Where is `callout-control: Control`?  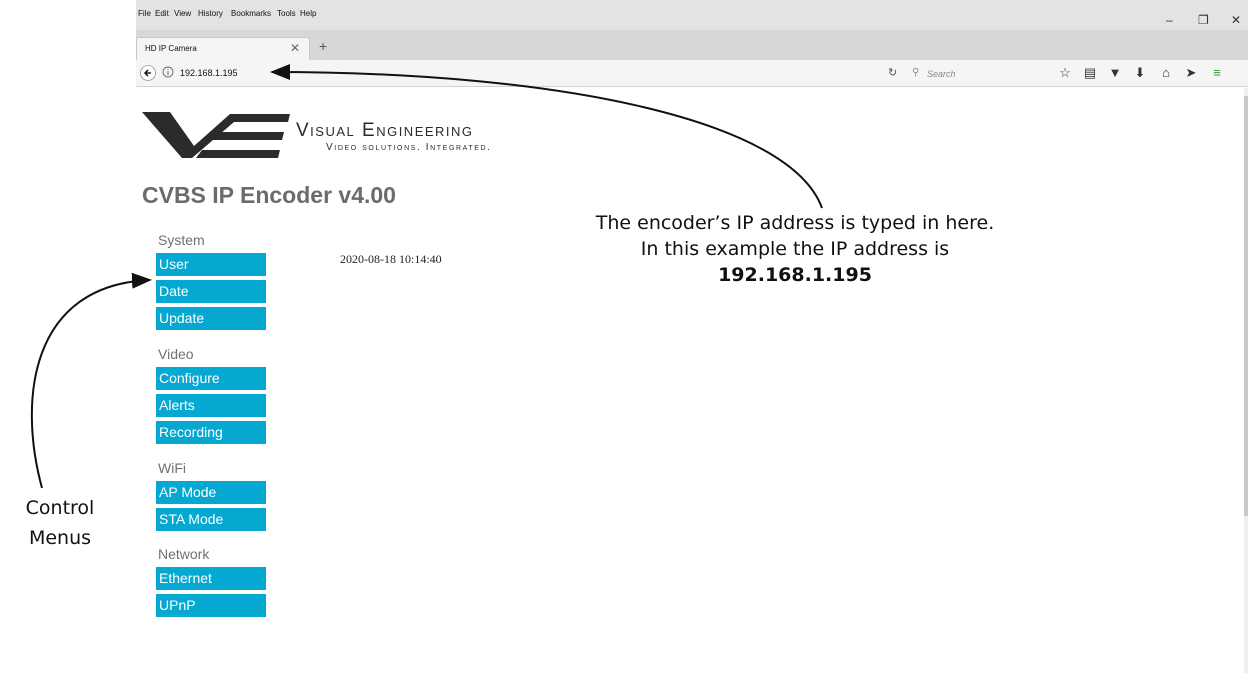
callout-control: Control is located at coordinates (60, 508).